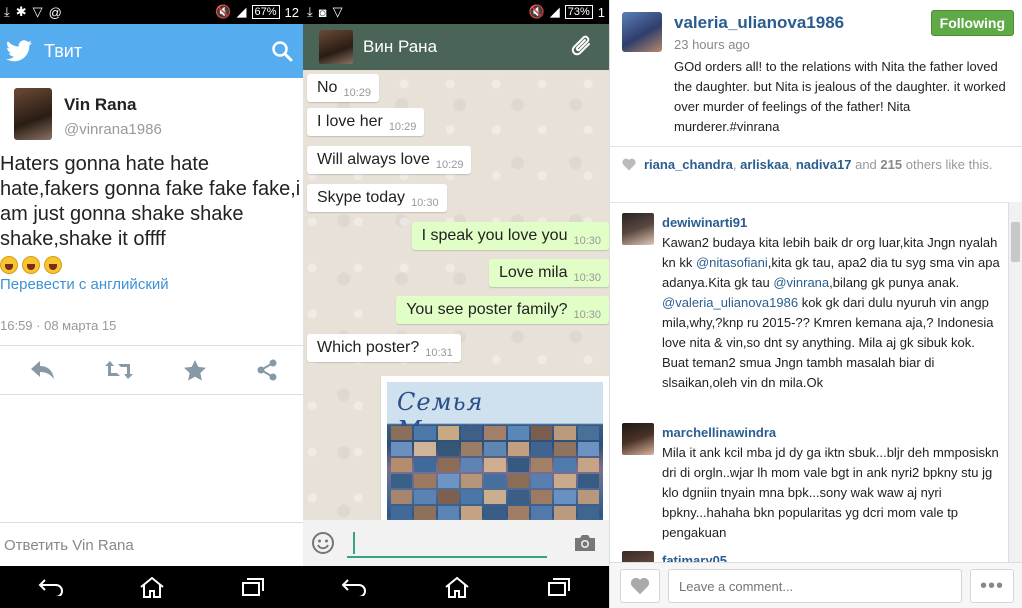 The height and width of the screenshot is (608, 1022). What do you see at coordinates (151, 370) in the screenshot?
I see `tweet-actions` at bounding box center [151, 370].